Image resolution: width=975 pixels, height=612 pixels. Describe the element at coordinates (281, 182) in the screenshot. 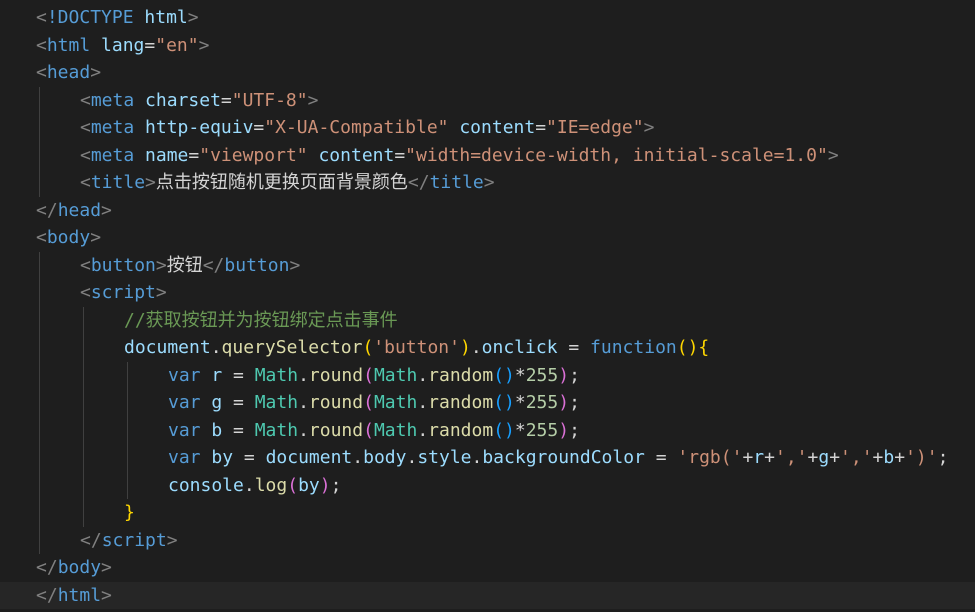

I see `title-text: 点击按钮随机更换页面背景颜色` at that location.